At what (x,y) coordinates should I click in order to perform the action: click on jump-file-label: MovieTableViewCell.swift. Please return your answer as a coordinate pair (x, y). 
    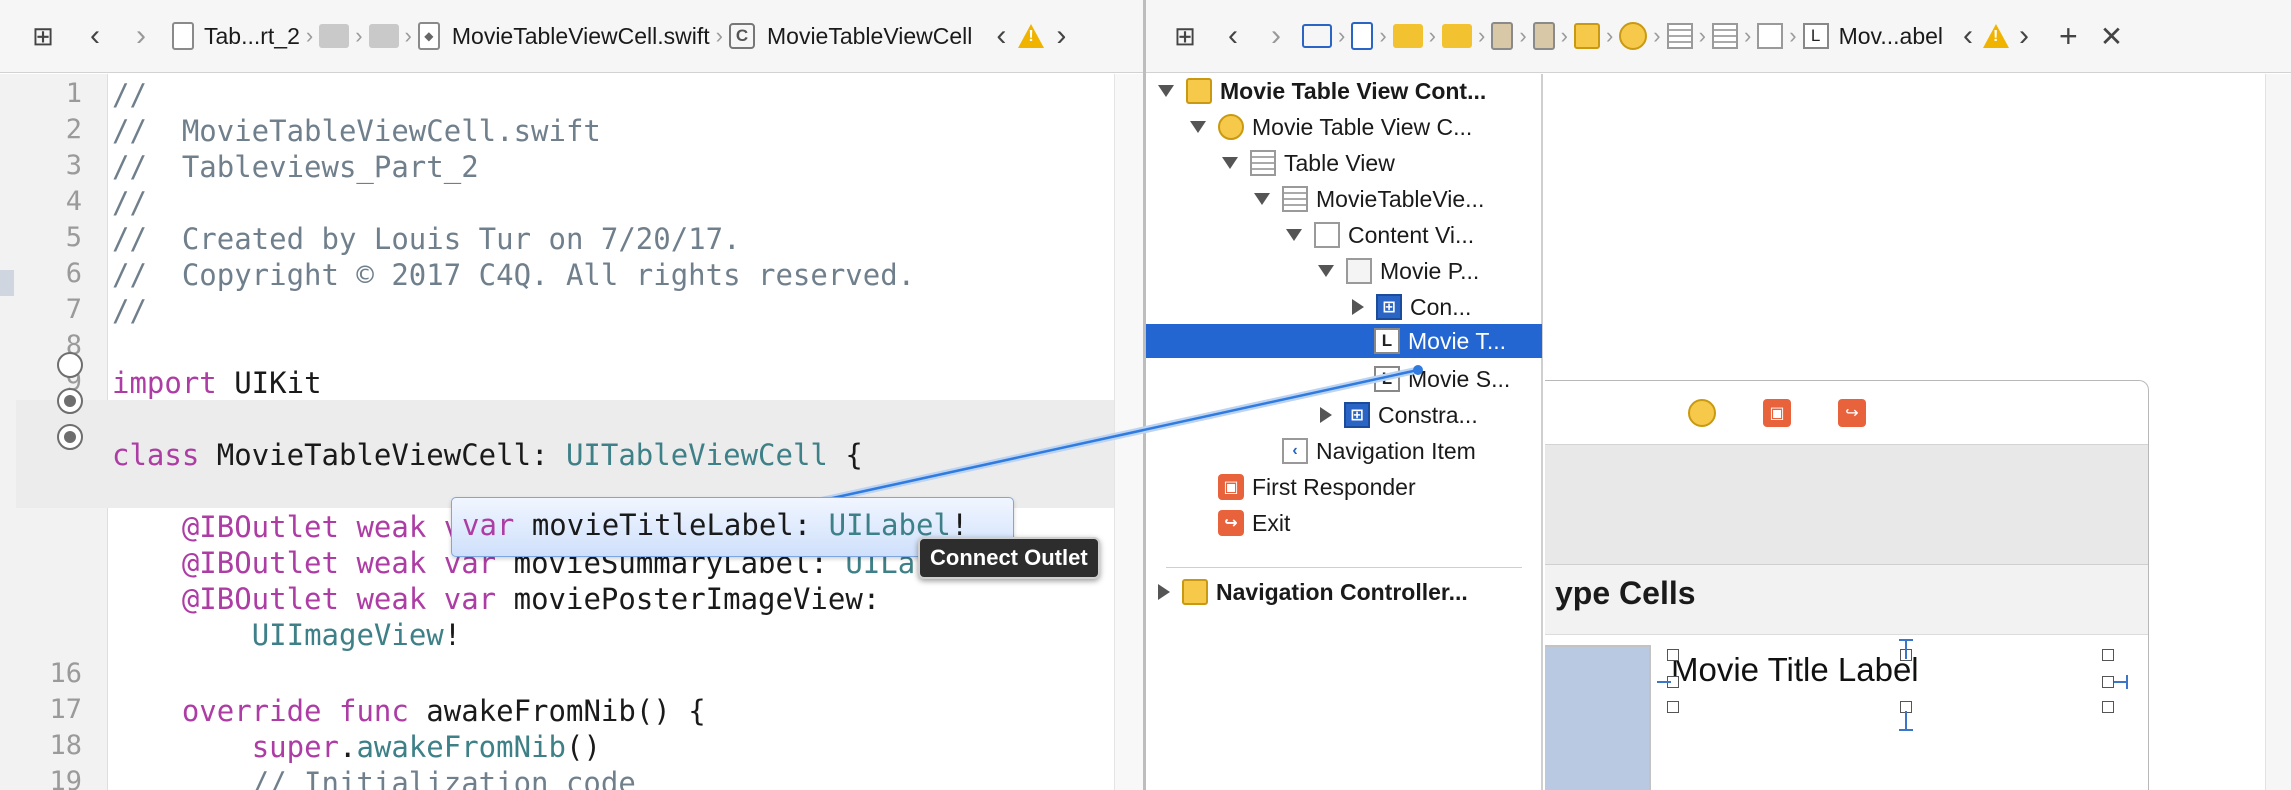
    Looking at the image, I should click on (581, 36).